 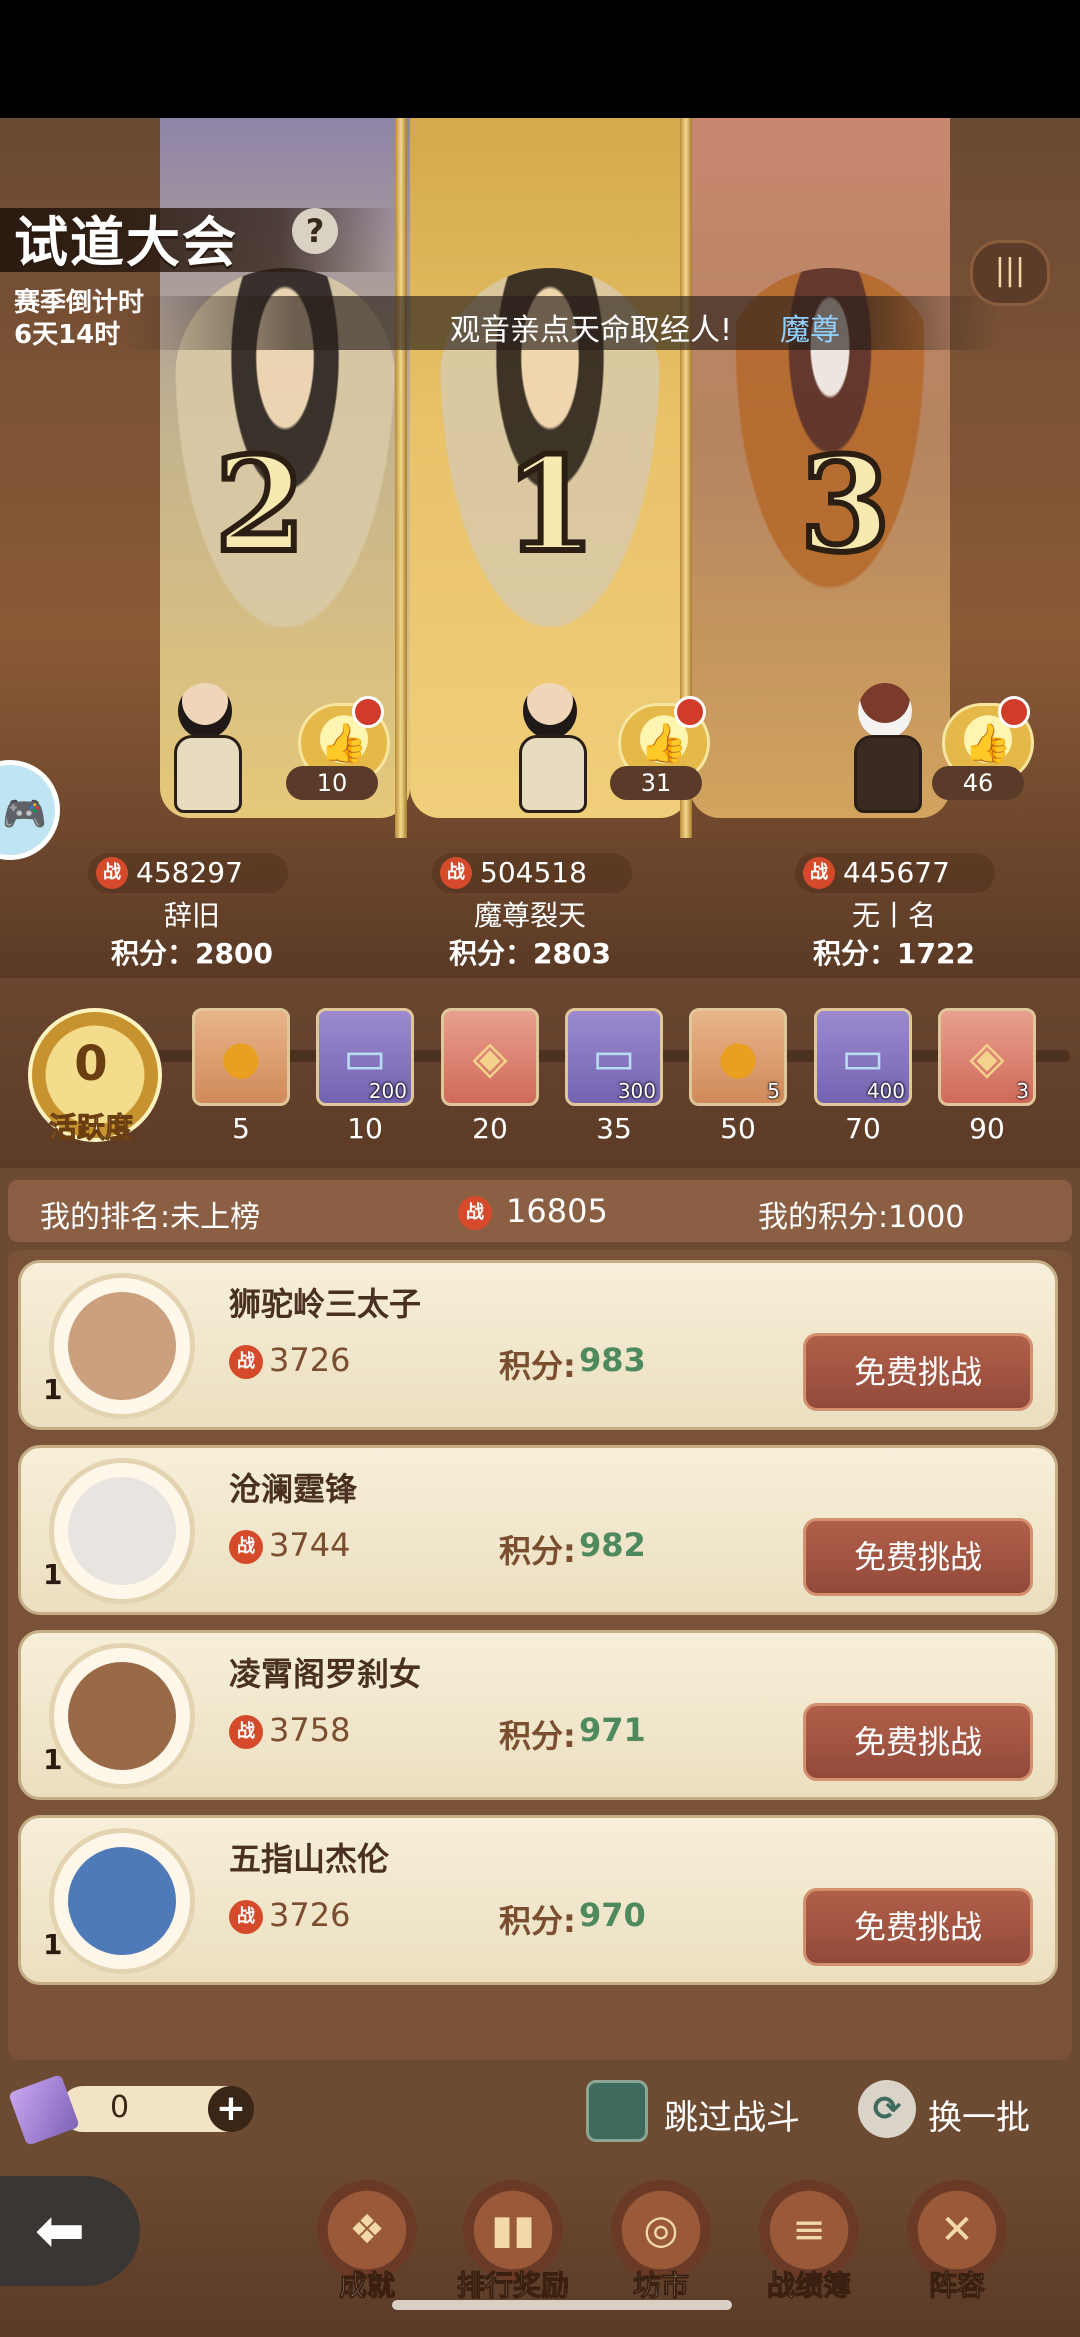 What do you see at coordinates (809, 2241) in the screenshot?
I see `nav-item: ≡ 战绩簿` at bounding box center [809, 2241].